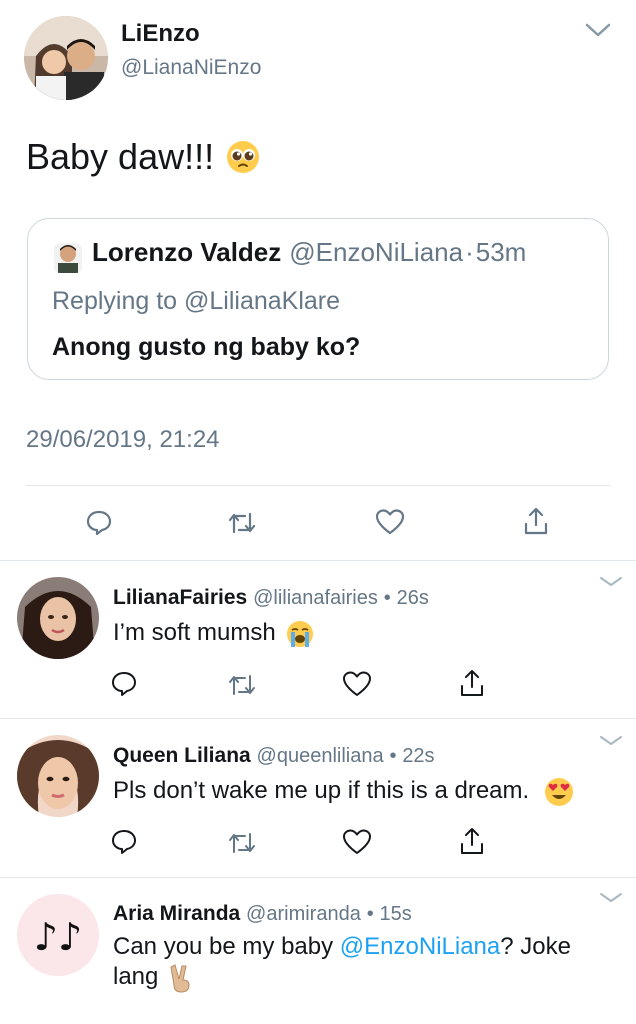 The height and width of the screenshot is (1024, 636). I want to click on loudly-crying-face-emoji-icon, so click(300, 634).